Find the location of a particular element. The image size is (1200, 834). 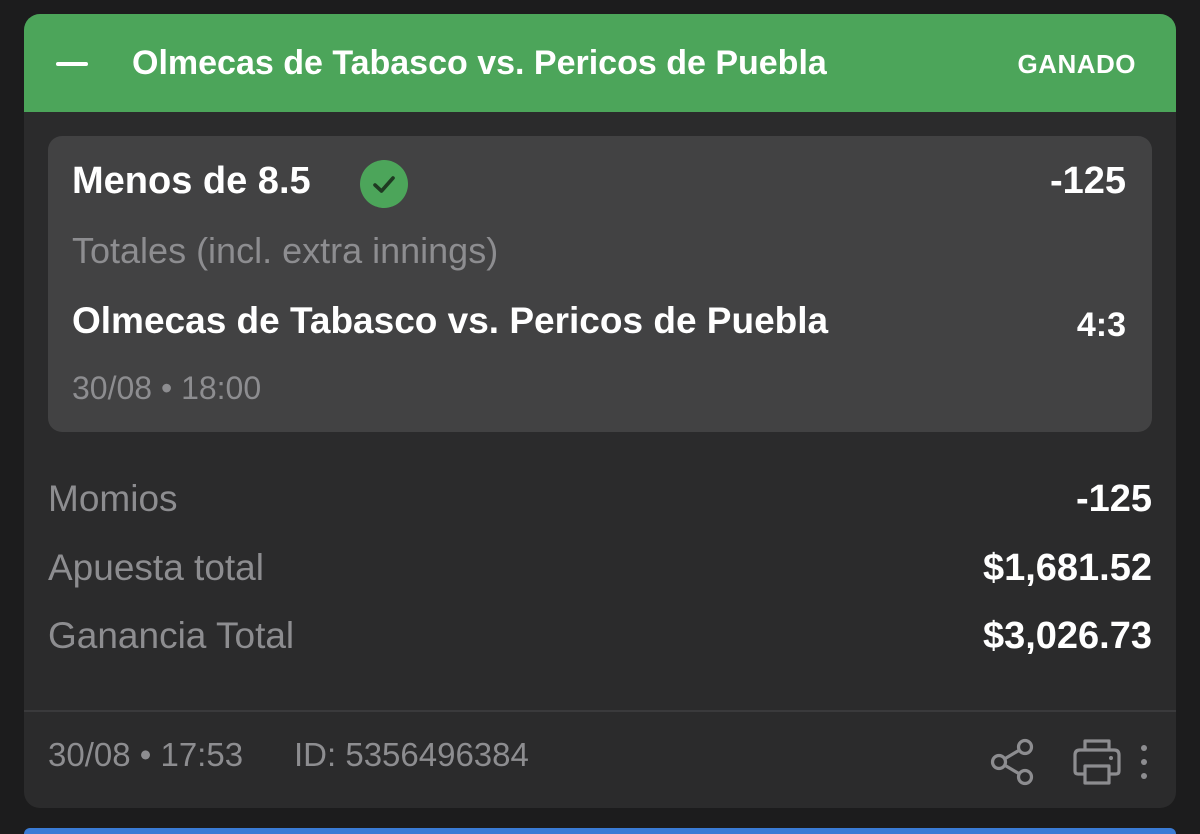

selection-odds: -125 is located at coordinates (1087, 181).